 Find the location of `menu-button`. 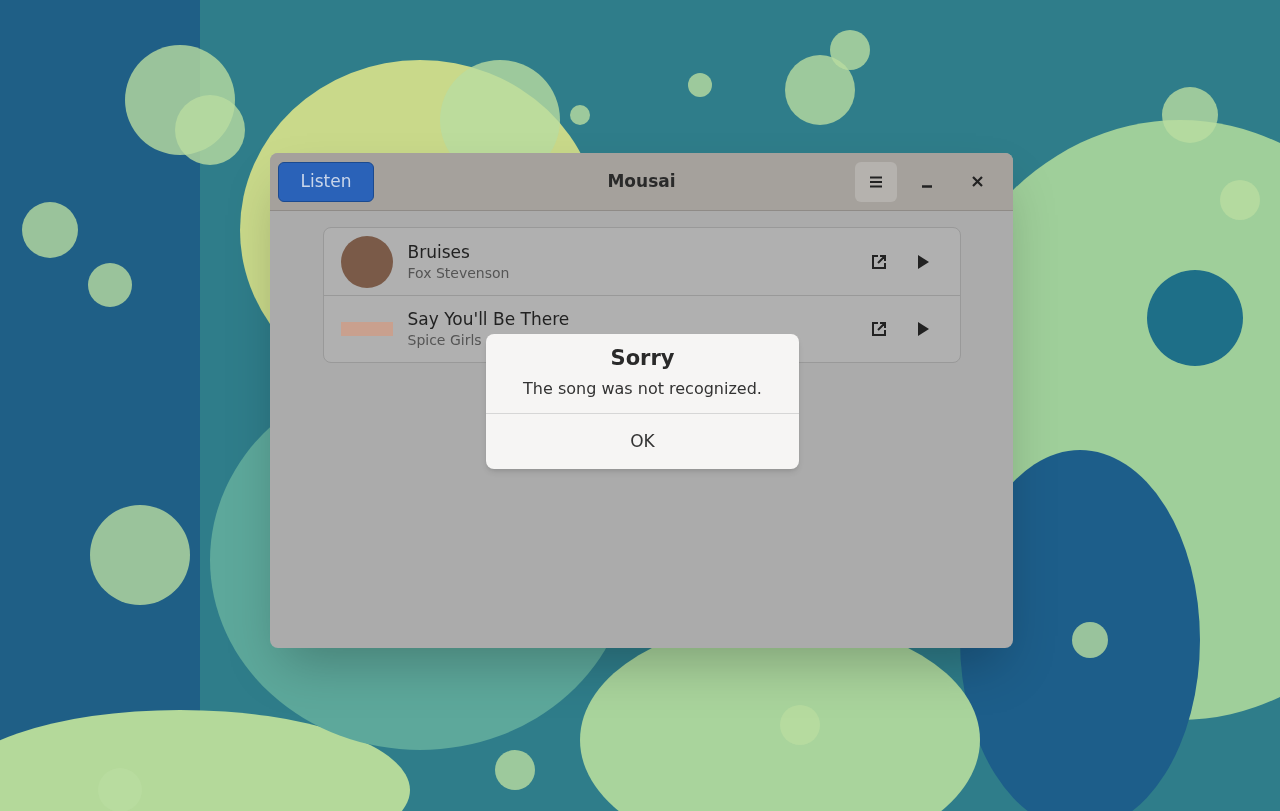

menu-button is located at coordinates (876, 181).